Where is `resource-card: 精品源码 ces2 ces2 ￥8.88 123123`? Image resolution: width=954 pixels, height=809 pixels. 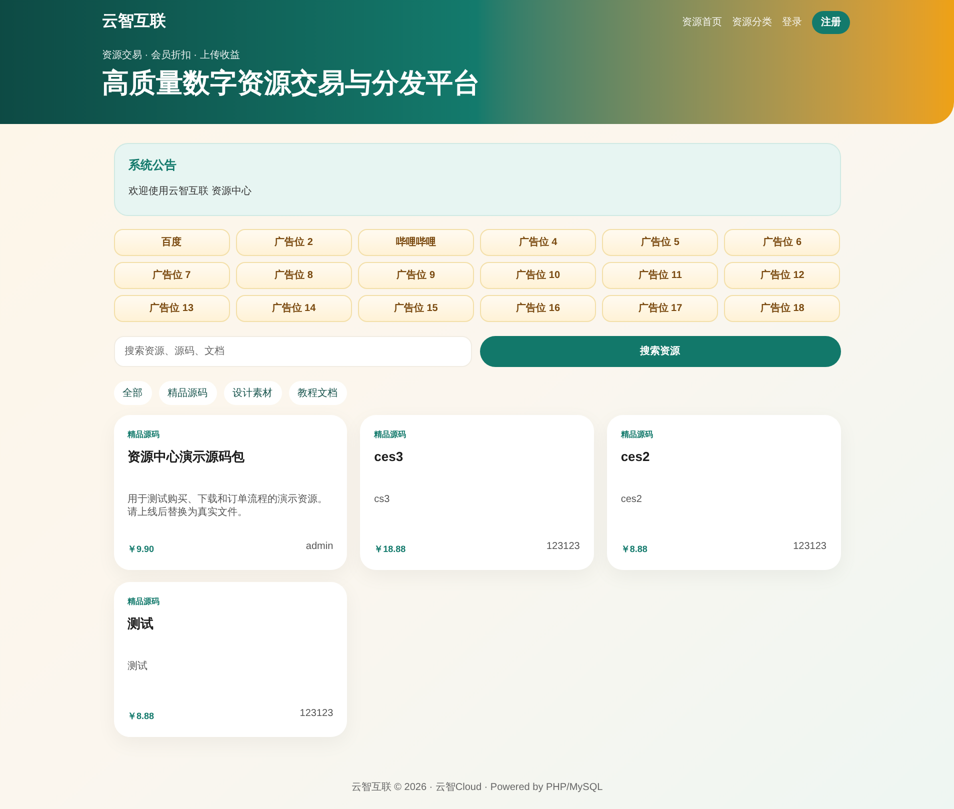 resource-card: 精品源码 ces2 ces2 ￥8.88 123123 is located at coordinates (723, 492).